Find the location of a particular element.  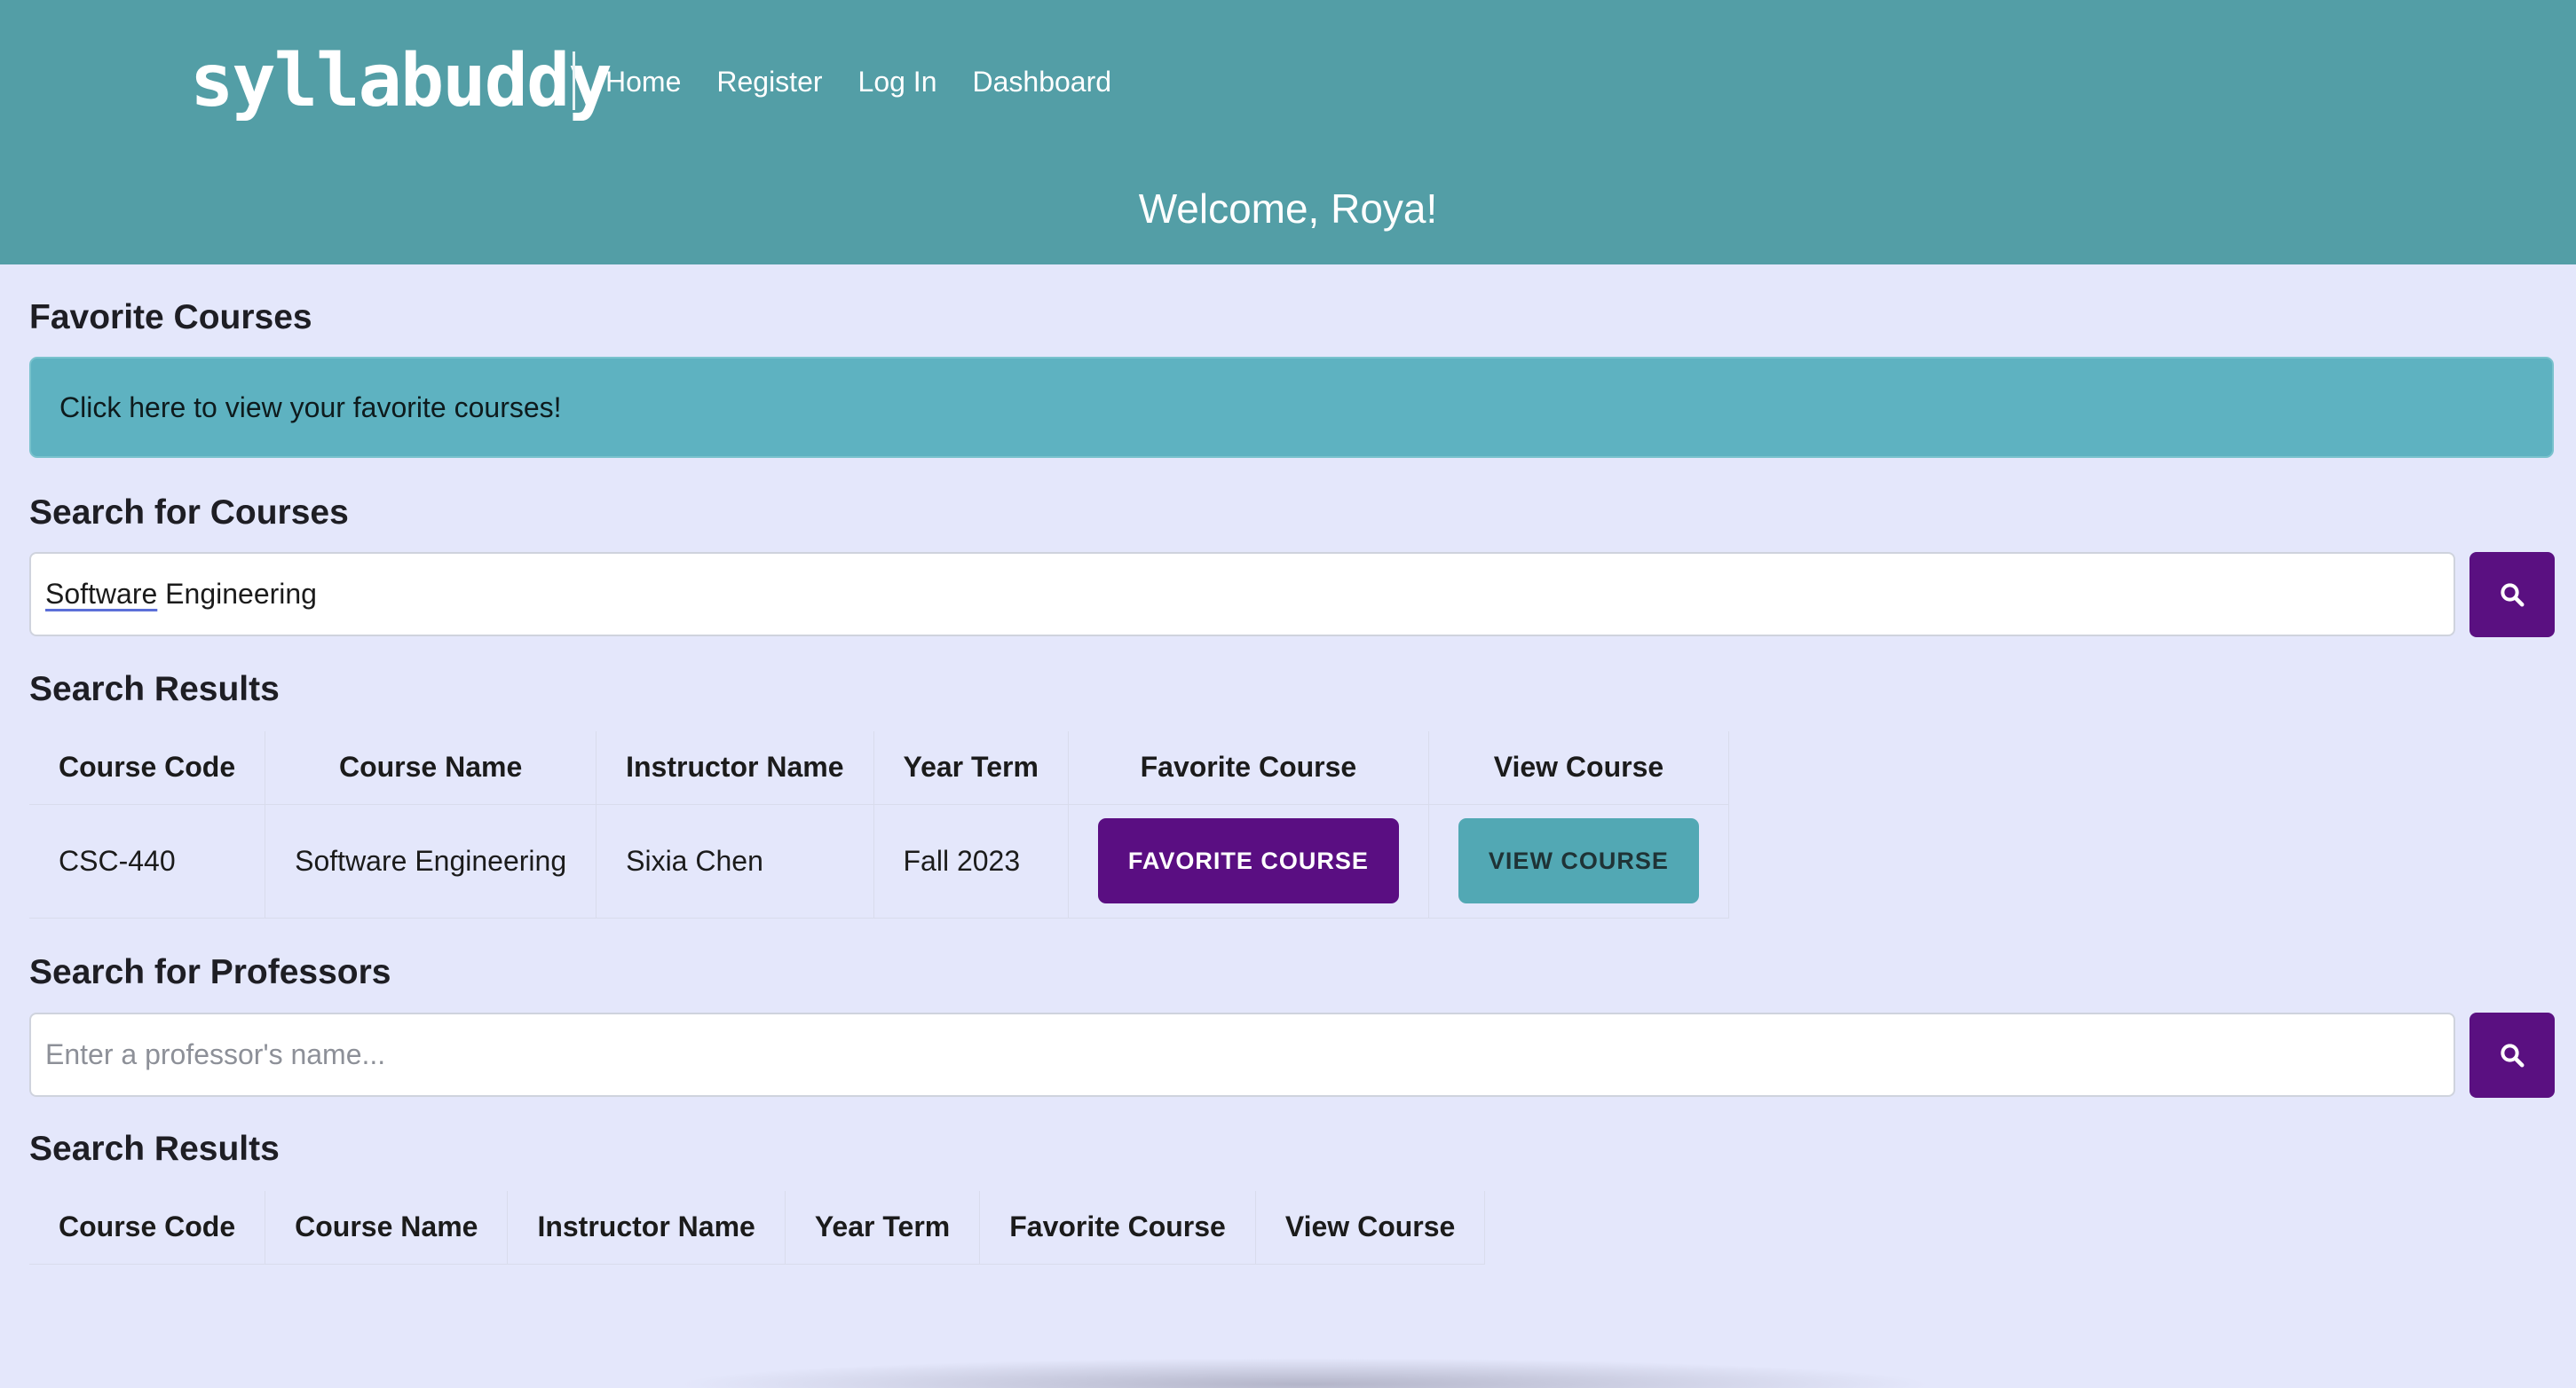

cell-favorite-course: FAVORITE COURSE is located at coordinates (1248, 861).